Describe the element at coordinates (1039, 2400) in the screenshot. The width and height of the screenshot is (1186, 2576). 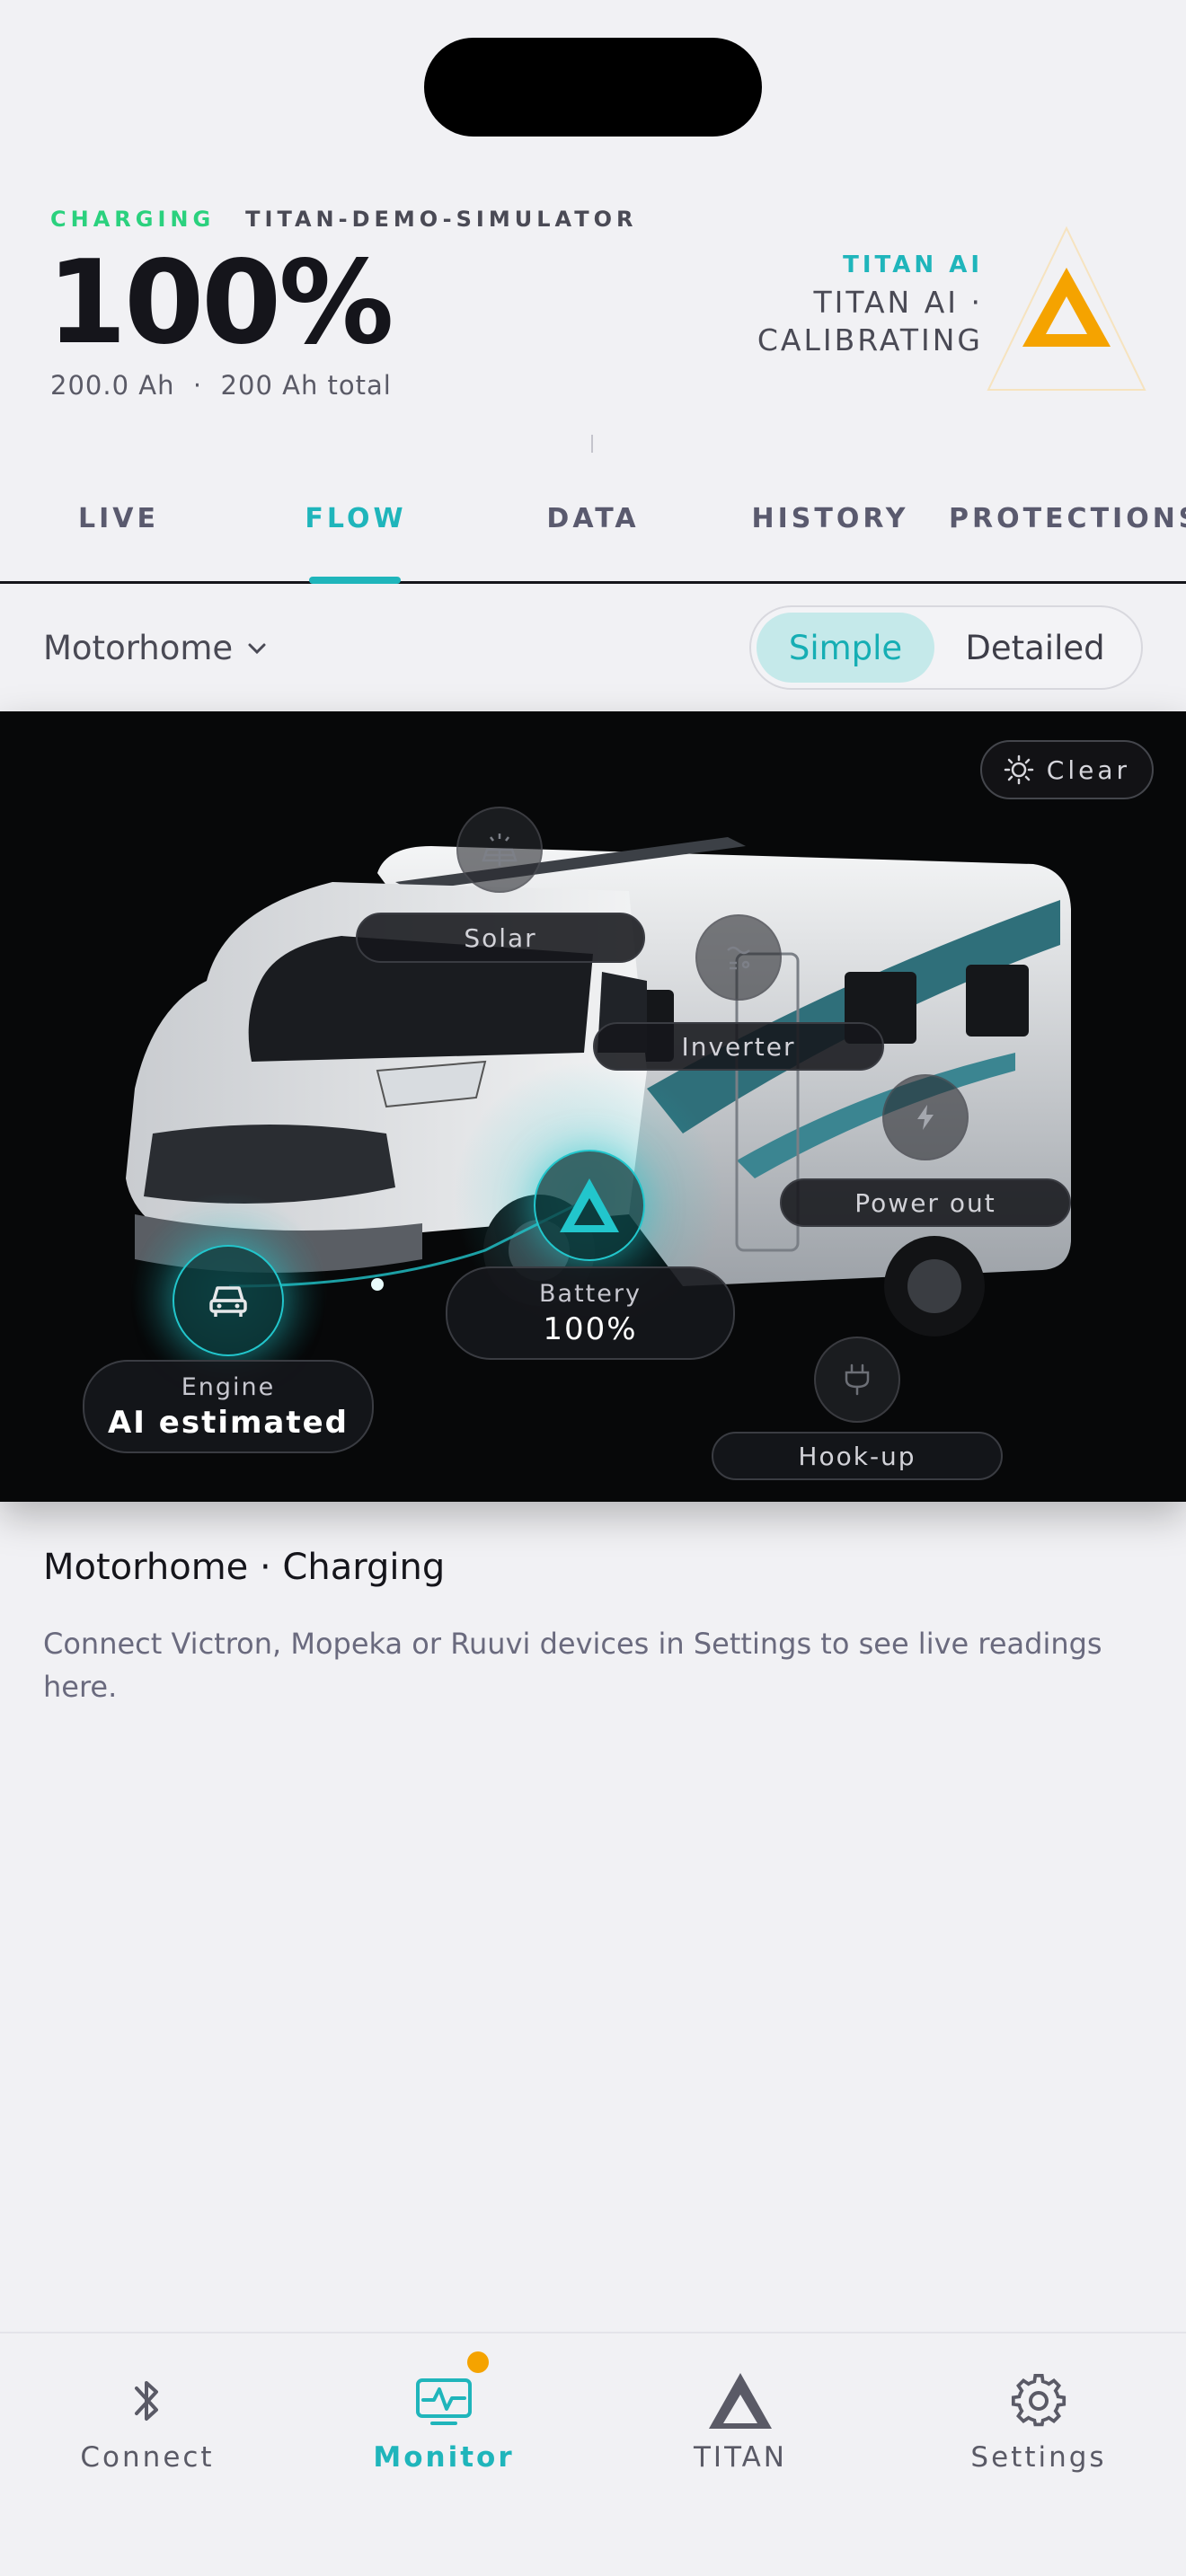
I see `gear-icon` at that location.